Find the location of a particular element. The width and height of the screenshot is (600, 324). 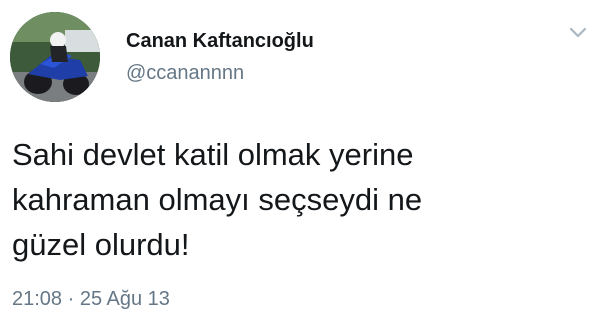

tweet-timestamp: 21:08 · 25 Ağu 13 is located at coordinates (91, 299).